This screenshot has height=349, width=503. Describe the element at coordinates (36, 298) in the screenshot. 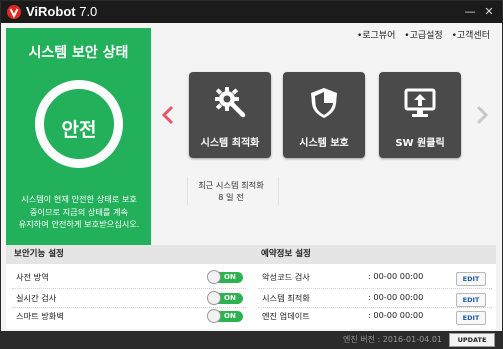

I see `realtime-scan-label: 실시간 검사` at that location.